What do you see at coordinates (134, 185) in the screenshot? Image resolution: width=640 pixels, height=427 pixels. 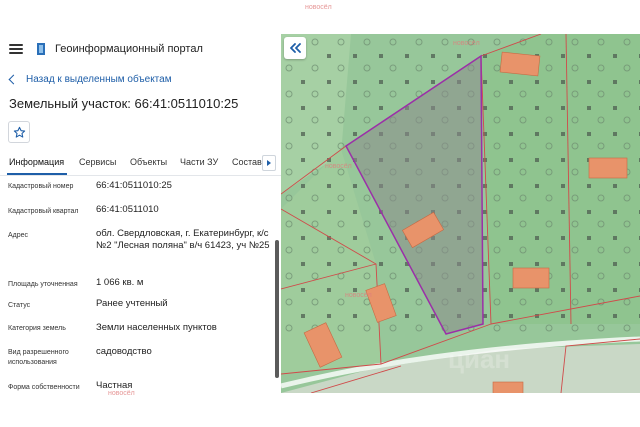 I see `prop-value-cadastral-number: 66:41:0511010:25` at bounding box center [134, 185].